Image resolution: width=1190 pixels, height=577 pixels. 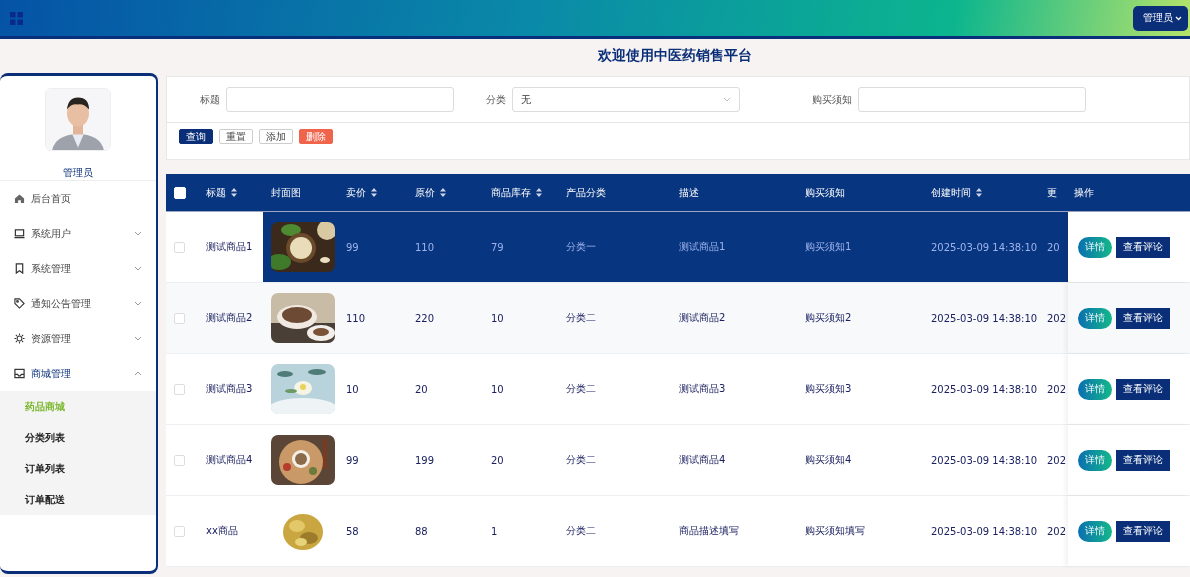 I want to click on table-row: 测试商品1 99 110 79 分类一 测试商品1 购买须知1 2025-03-09 14:38:10 20 详情 查看评论, so click(x=678, y=247).